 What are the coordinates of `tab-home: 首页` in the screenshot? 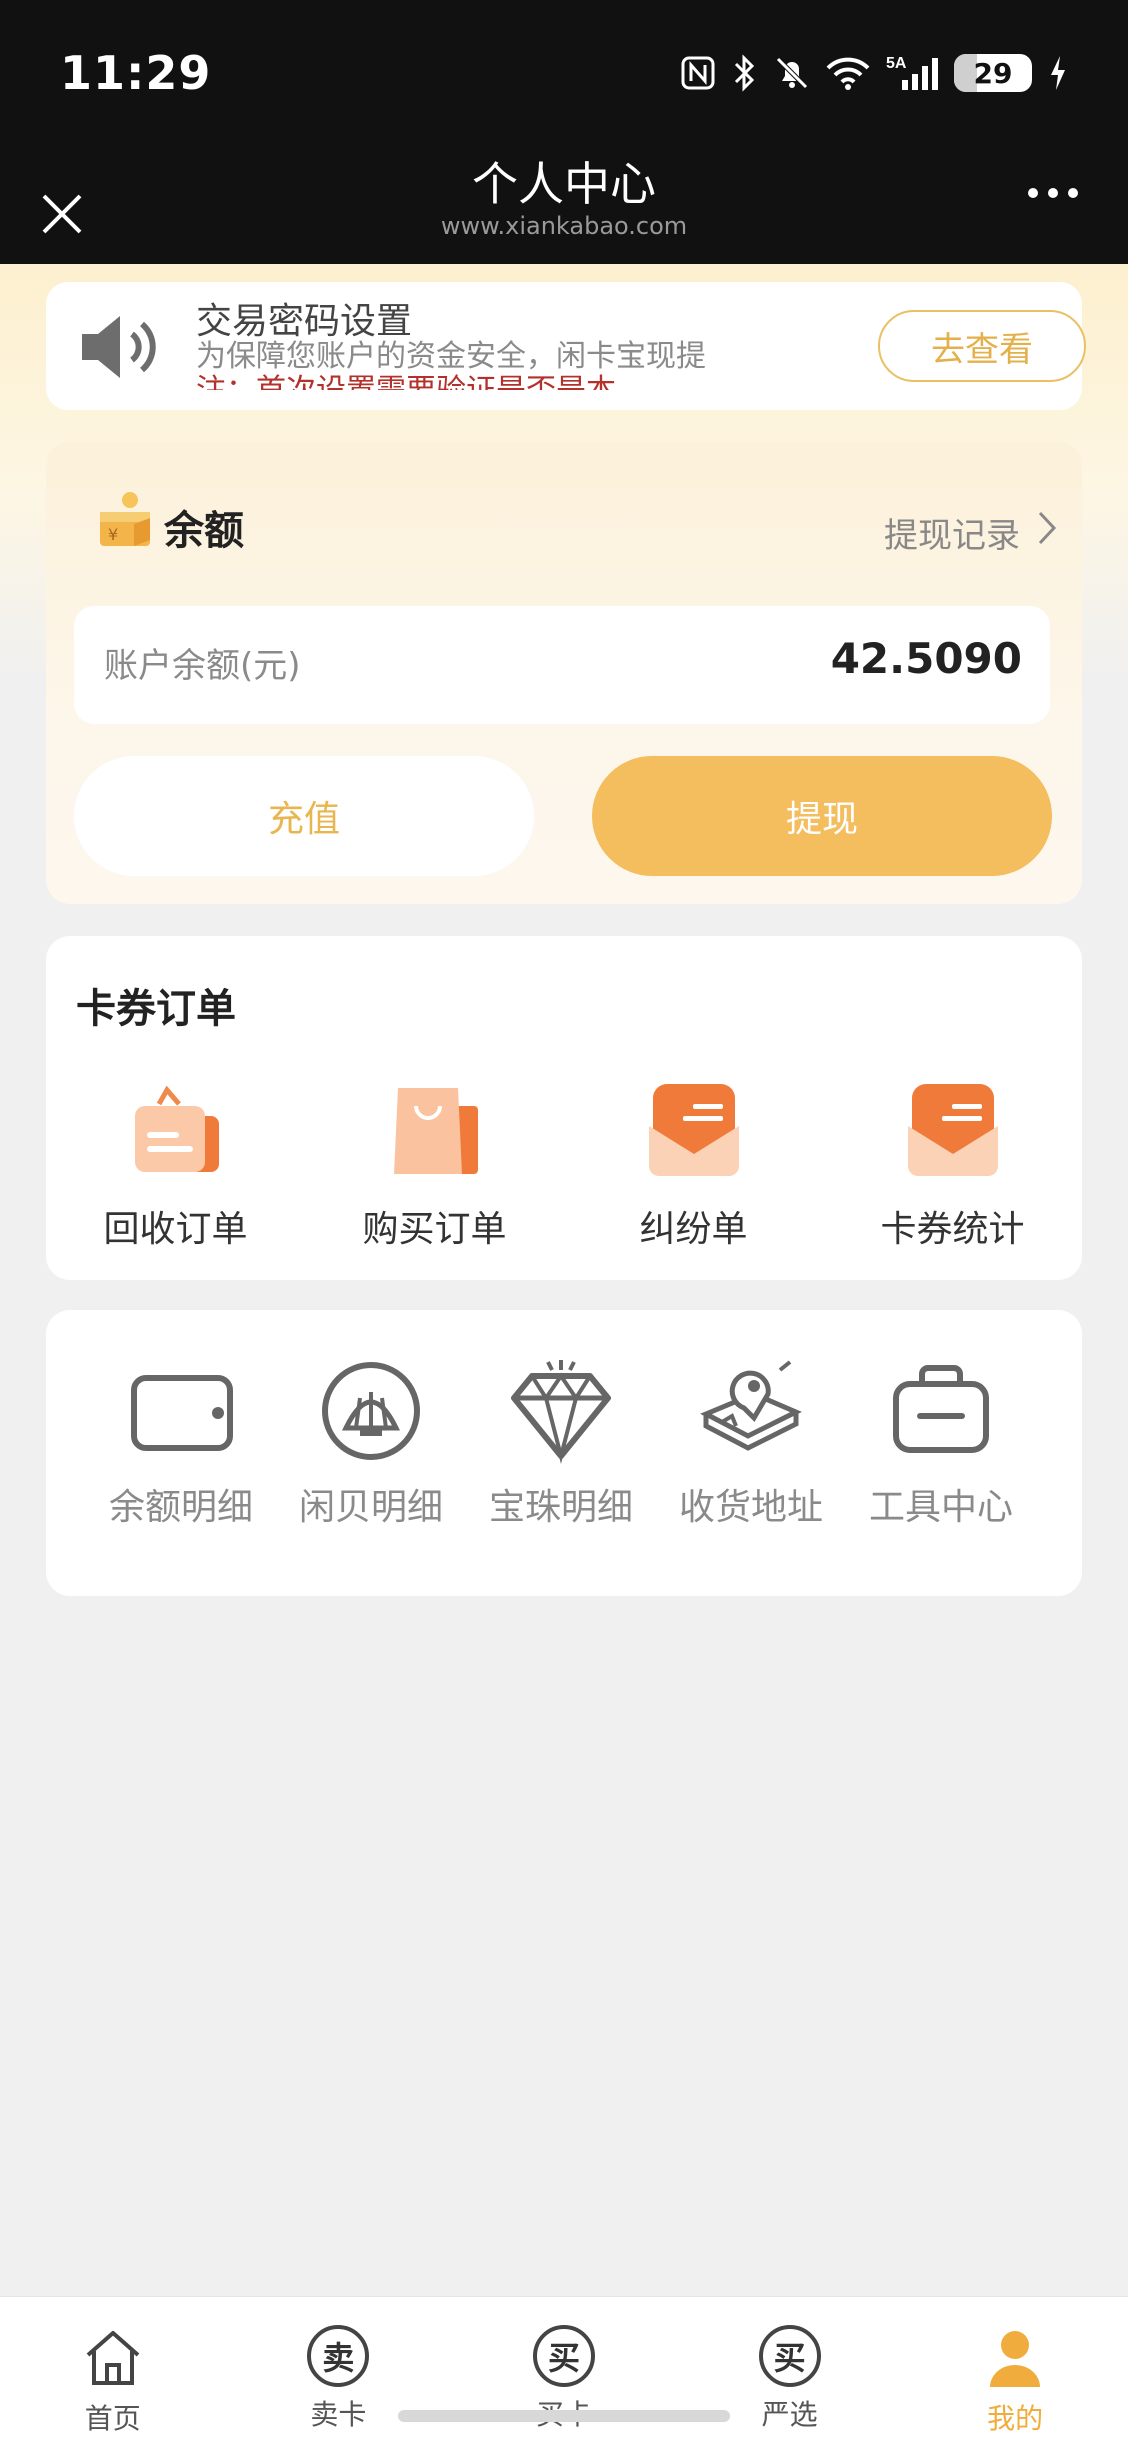 It's located at (113, 2370).